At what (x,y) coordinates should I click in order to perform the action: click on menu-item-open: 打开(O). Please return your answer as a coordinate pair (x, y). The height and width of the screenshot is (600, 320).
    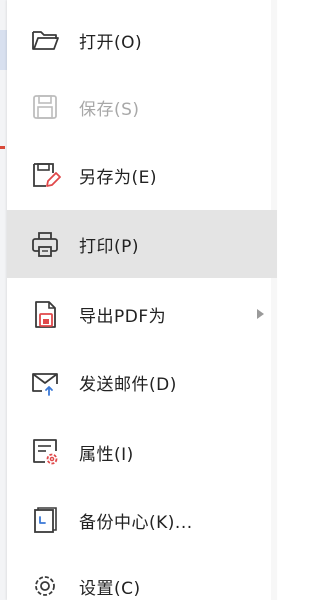
    Looking at the image, I should click on (142, 40).